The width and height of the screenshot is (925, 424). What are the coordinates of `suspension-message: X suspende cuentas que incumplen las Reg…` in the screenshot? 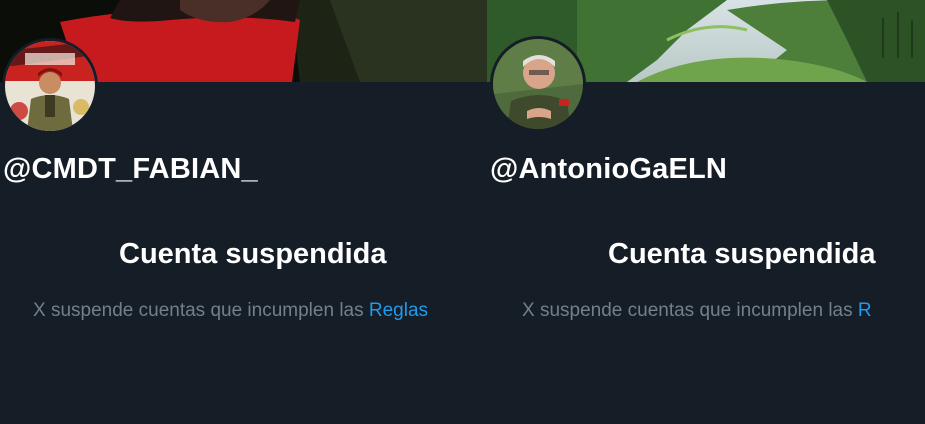 It's located at (230, 311).